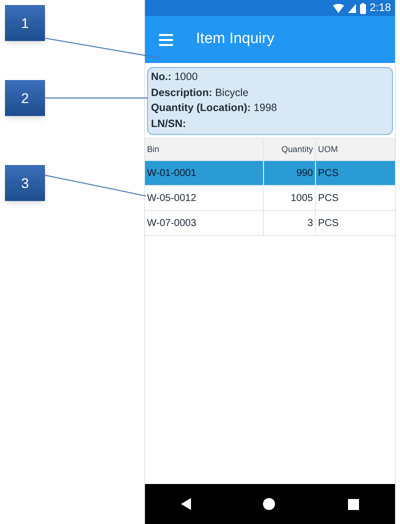 The width and height of the screenshot is (400, 524). Describe the element at coordinates (204, 223) in the screenshot. I see `table-cell: W-07-0003` at that location.